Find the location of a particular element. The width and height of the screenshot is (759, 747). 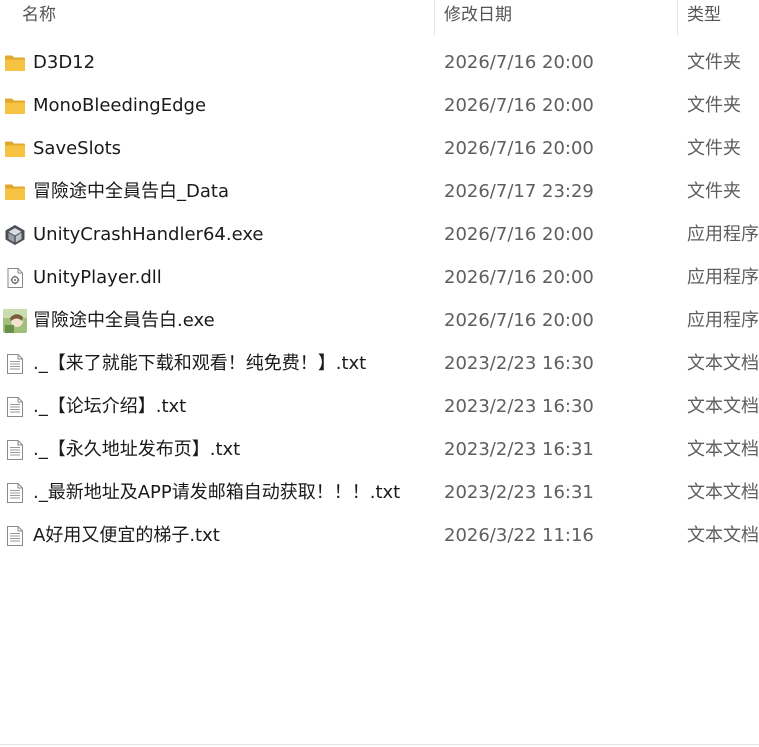

file-row: UnityPlayer.dll 2026/7/16 20:00 应用程序 is located at coordinates (379, 278).